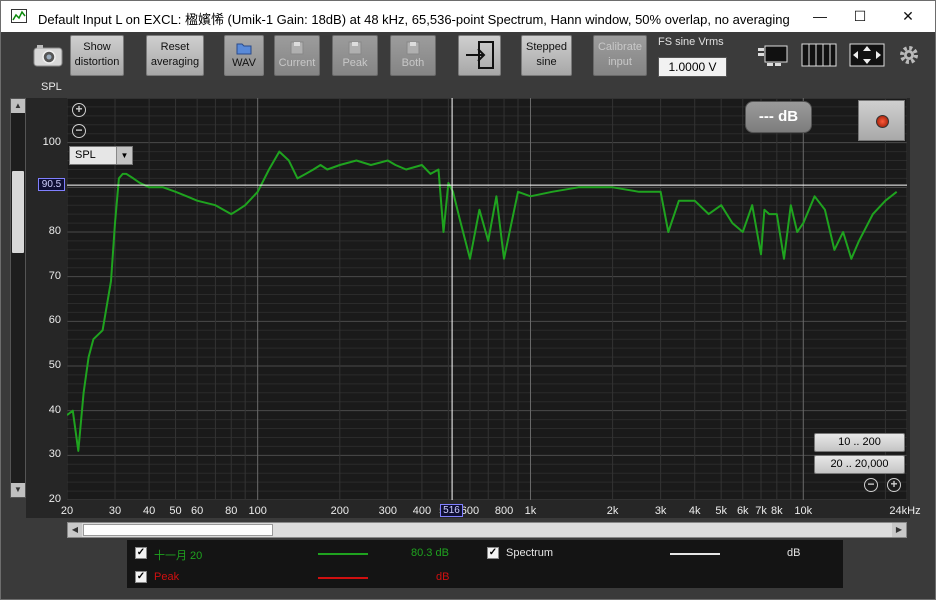  Describe the element at coordinates (909, 55) in the screenshot. I see `gear-icon` at that location.